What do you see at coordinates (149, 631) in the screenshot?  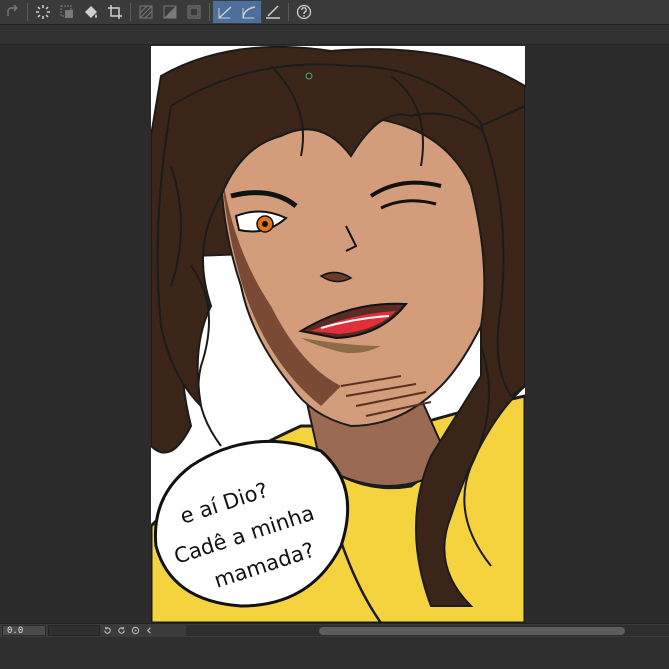 I see `chevron-left-icon` at bounding box center [149, 631].